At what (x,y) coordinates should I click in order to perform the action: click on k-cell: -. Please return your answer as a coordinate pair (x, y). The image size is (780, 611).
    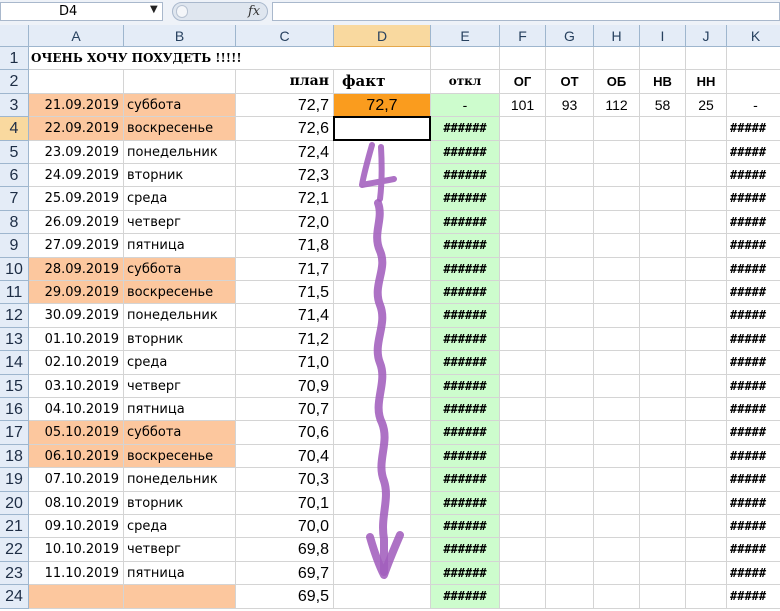
    Looking at the image, I should click on (753, 106).